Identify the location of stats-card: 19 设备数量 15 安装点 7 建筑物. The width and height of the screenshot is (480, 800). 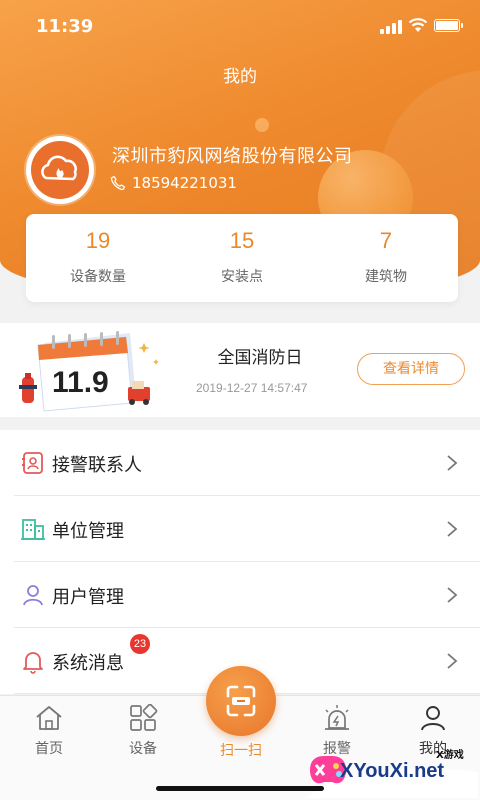
(242, 258).